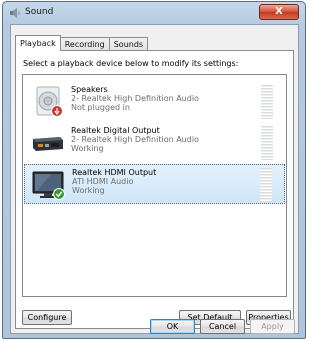 The image size is (320, 341). What do you see at coordinates (89, 89) in the screenshot?
I see `device-name: Speakers` at bounding box center [89, 89].